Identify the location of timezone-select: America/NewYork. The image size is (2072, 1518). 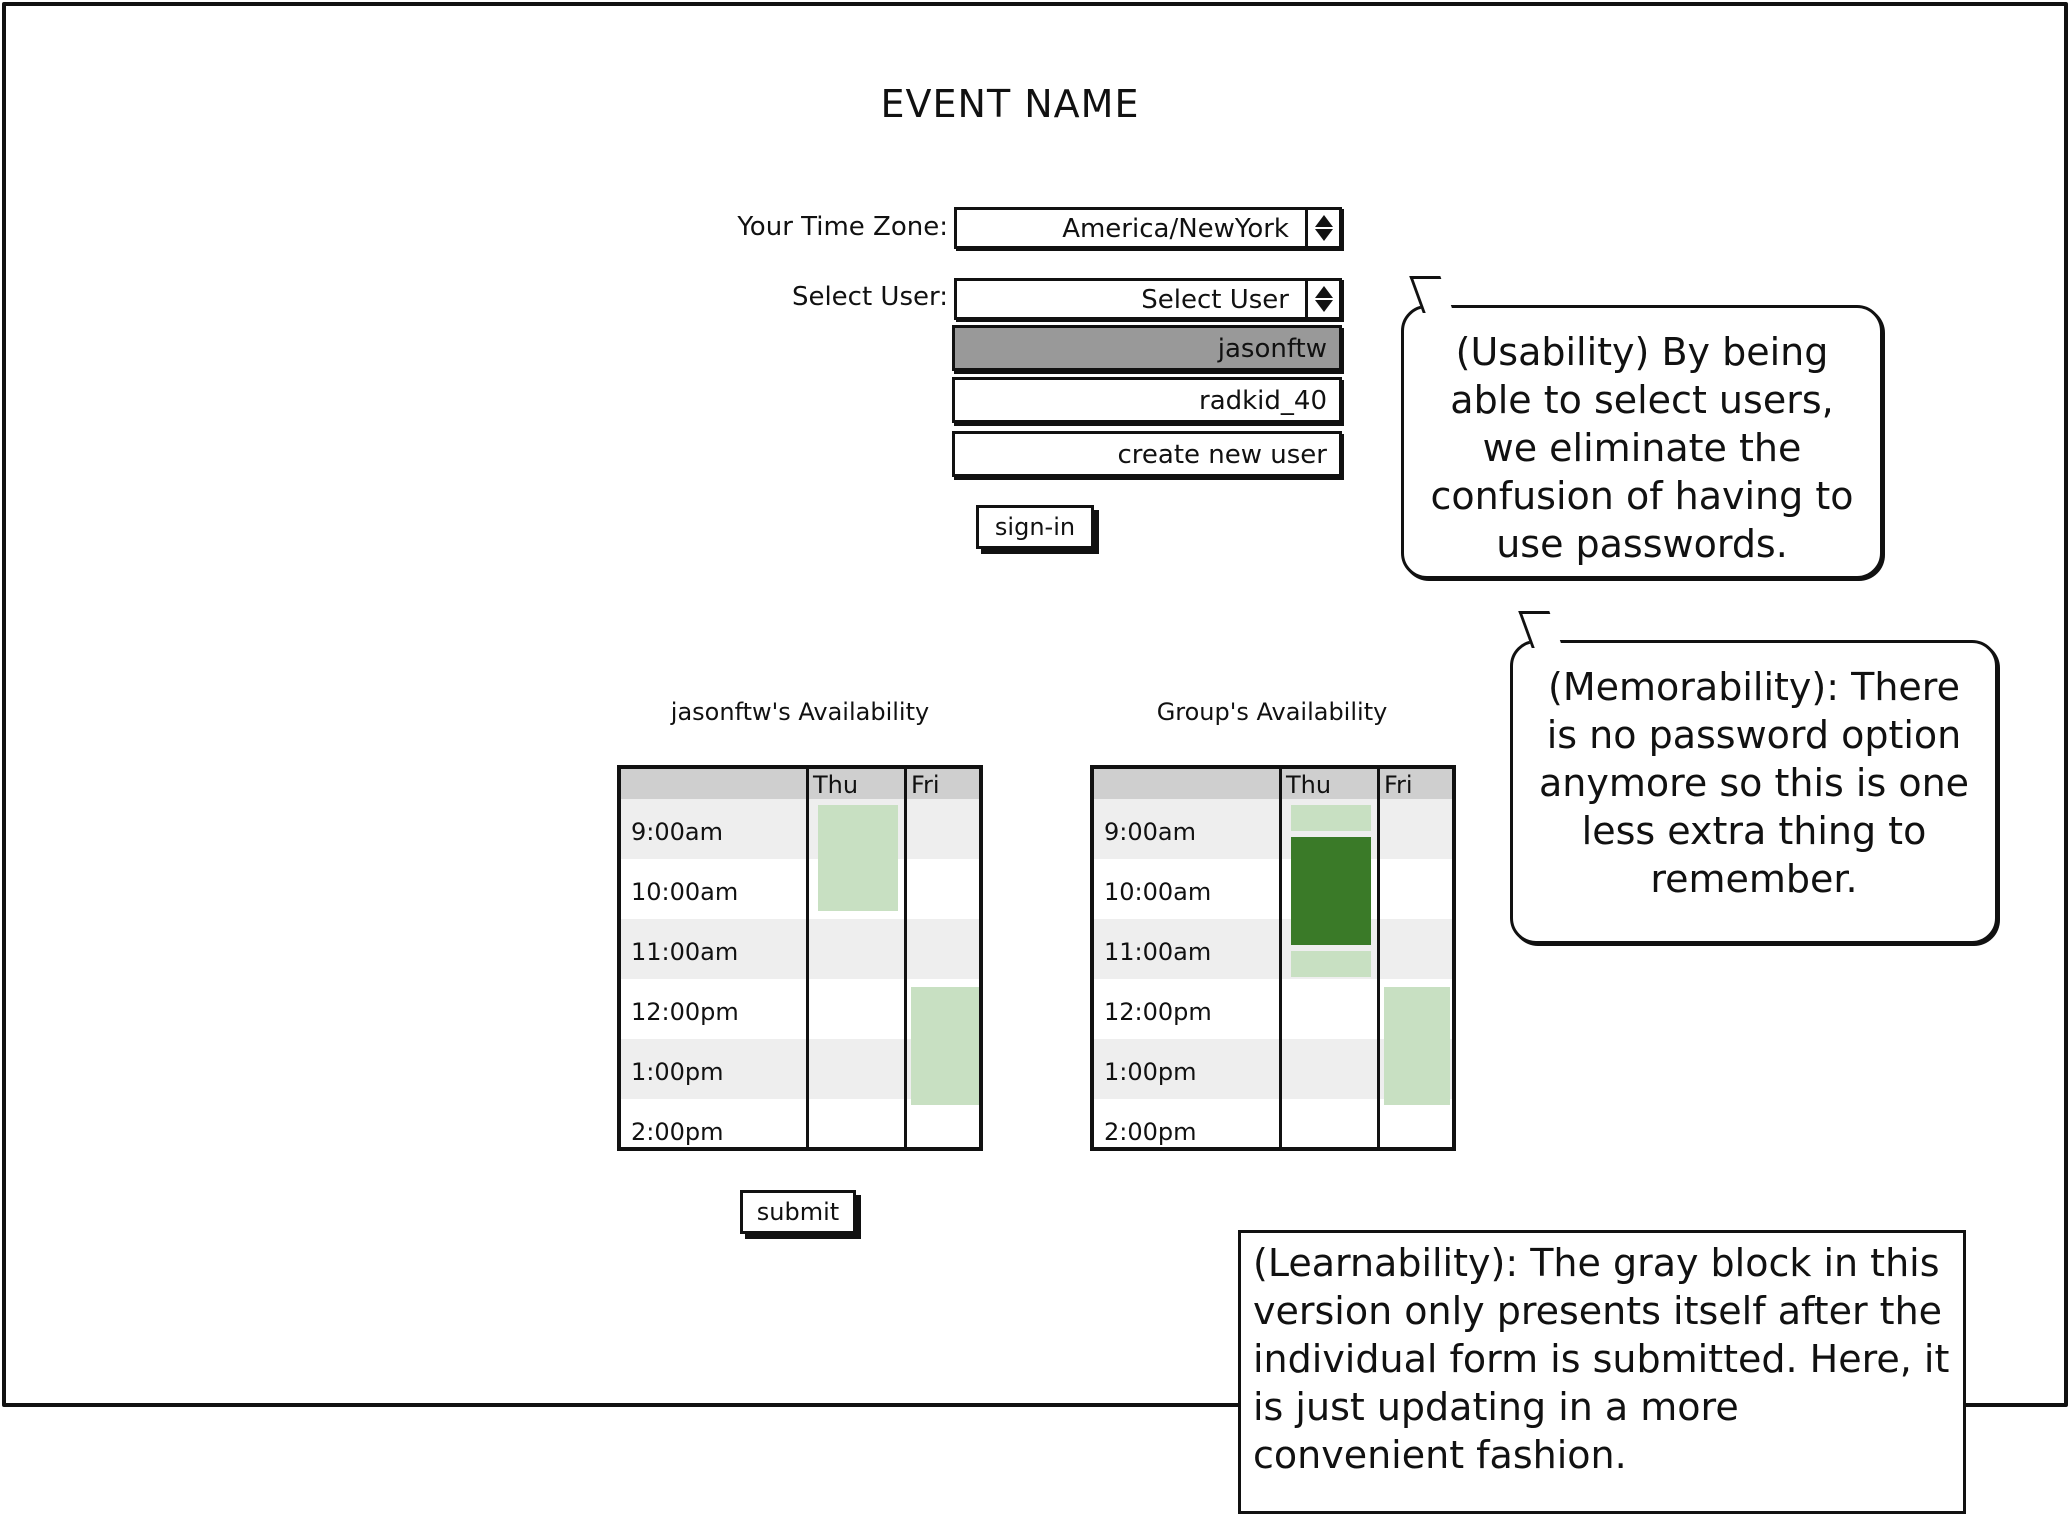
(1148, 228).